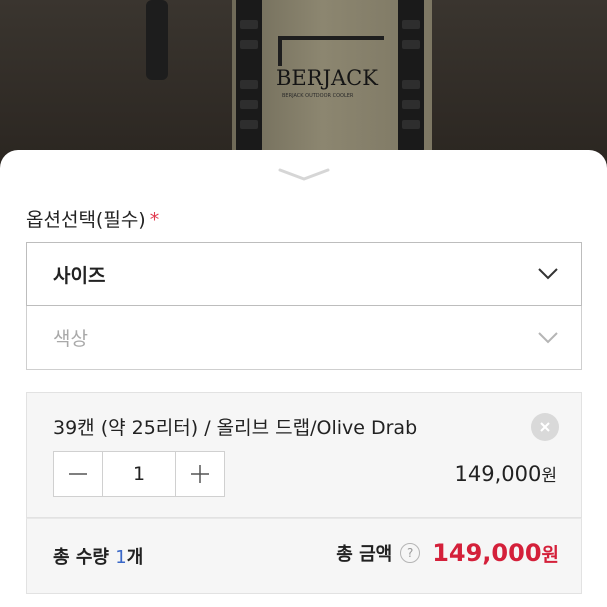 The height and width of the screenshot is (607, 607). I want to click on remove-item-button, so click(545, 427).